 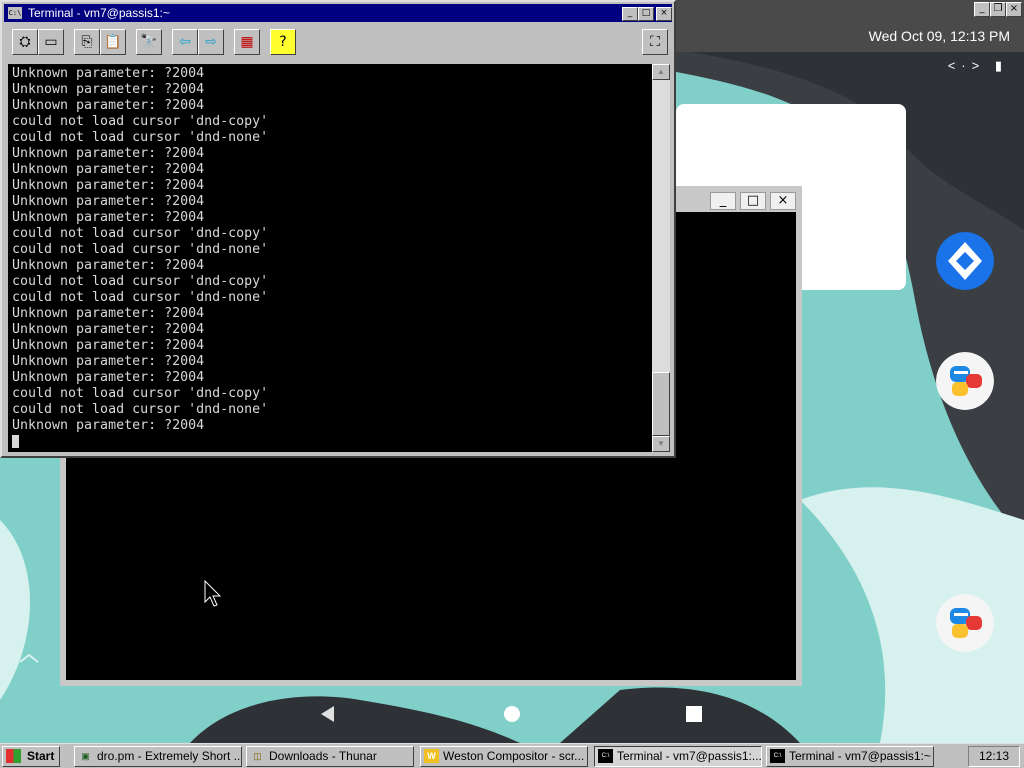 I want to click on nav-recents-icon, so click(x=694, y=714).